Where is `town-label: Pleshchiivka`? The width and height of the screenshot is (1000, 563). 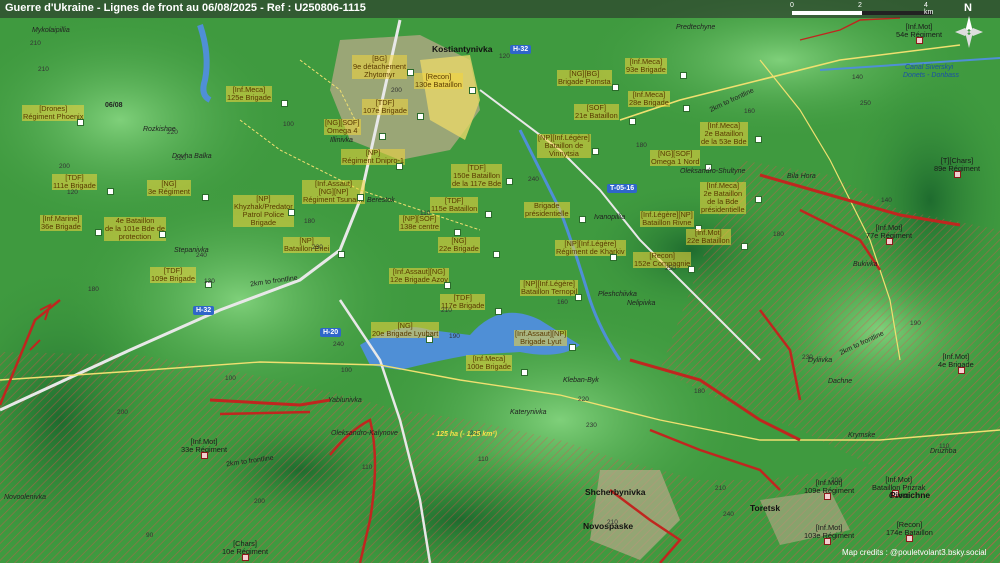 town-label: Pleshchiivka is located at coordinates (617, 294).